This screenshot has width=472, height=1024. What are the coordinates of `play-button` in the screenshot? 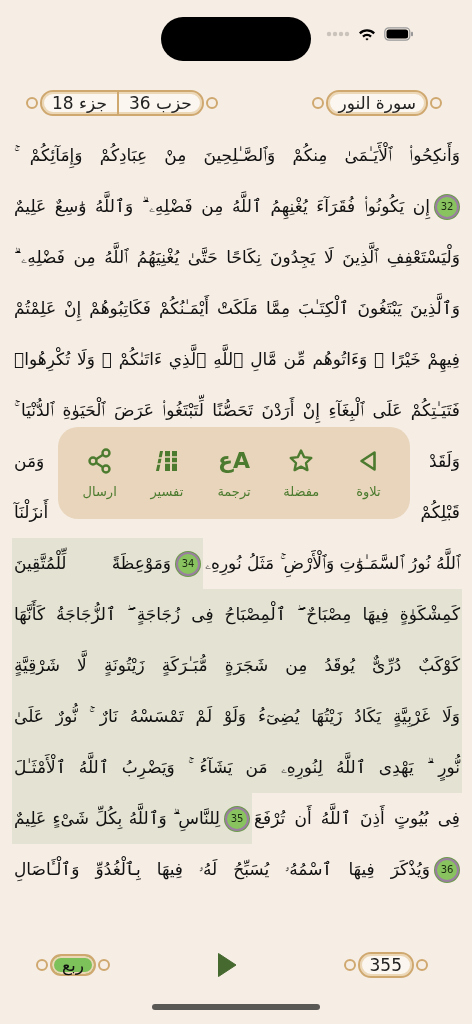 It's located at (226, 965).